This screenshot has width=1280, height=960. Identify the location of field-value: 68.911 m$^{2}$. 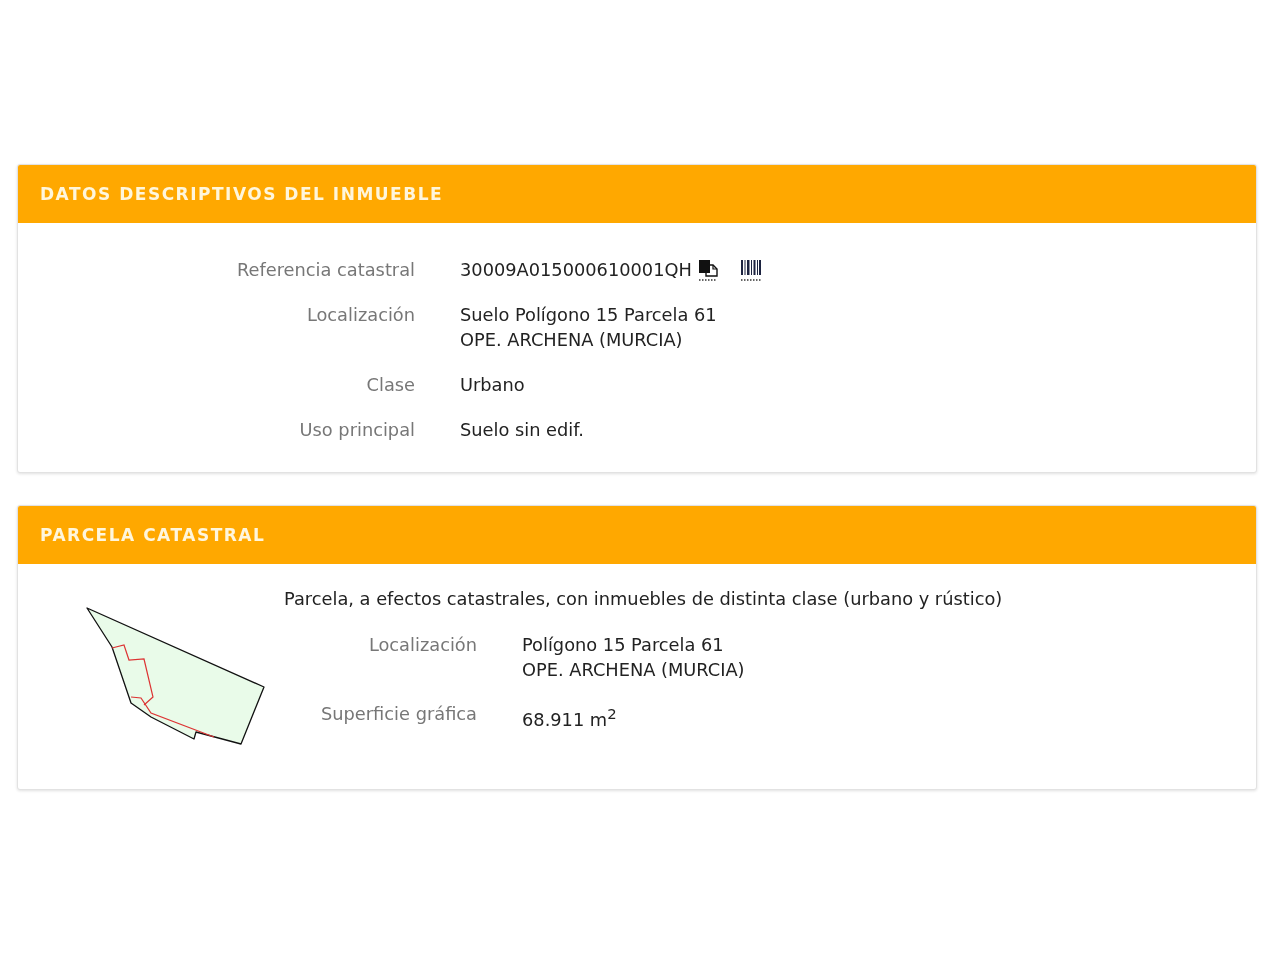
(570, 718).